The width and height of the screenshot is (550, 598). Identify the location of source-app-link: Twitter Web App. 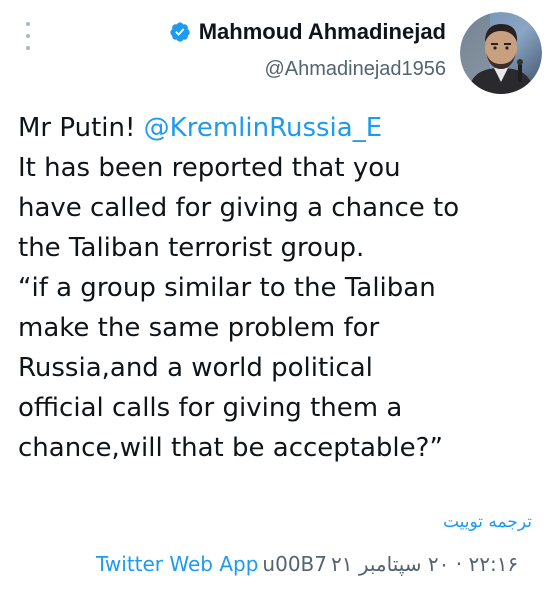
(177, 564).